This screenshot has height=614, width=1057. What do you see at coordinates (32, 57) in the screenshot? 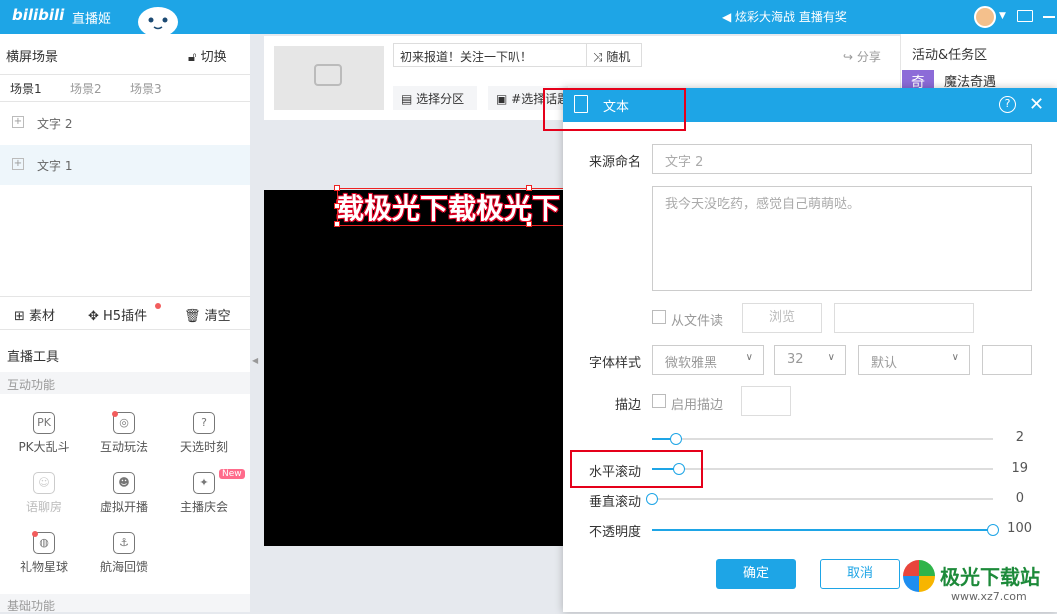
I see `scene-title: 横屏场景` at bounding box center [32, 57].